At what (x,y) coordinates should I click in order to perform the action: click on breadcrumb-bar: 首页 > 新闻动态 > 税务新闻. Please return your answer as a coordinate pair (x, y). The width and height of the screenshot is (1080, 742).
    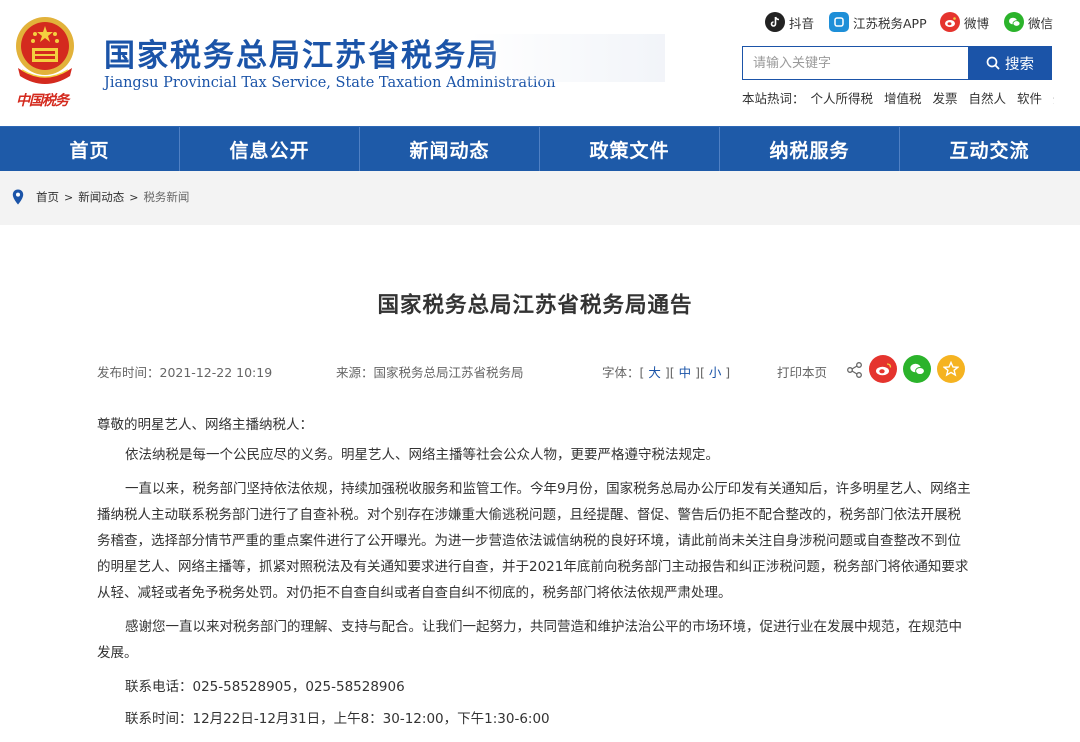
    Looking at the image, I should click on (540, 198).